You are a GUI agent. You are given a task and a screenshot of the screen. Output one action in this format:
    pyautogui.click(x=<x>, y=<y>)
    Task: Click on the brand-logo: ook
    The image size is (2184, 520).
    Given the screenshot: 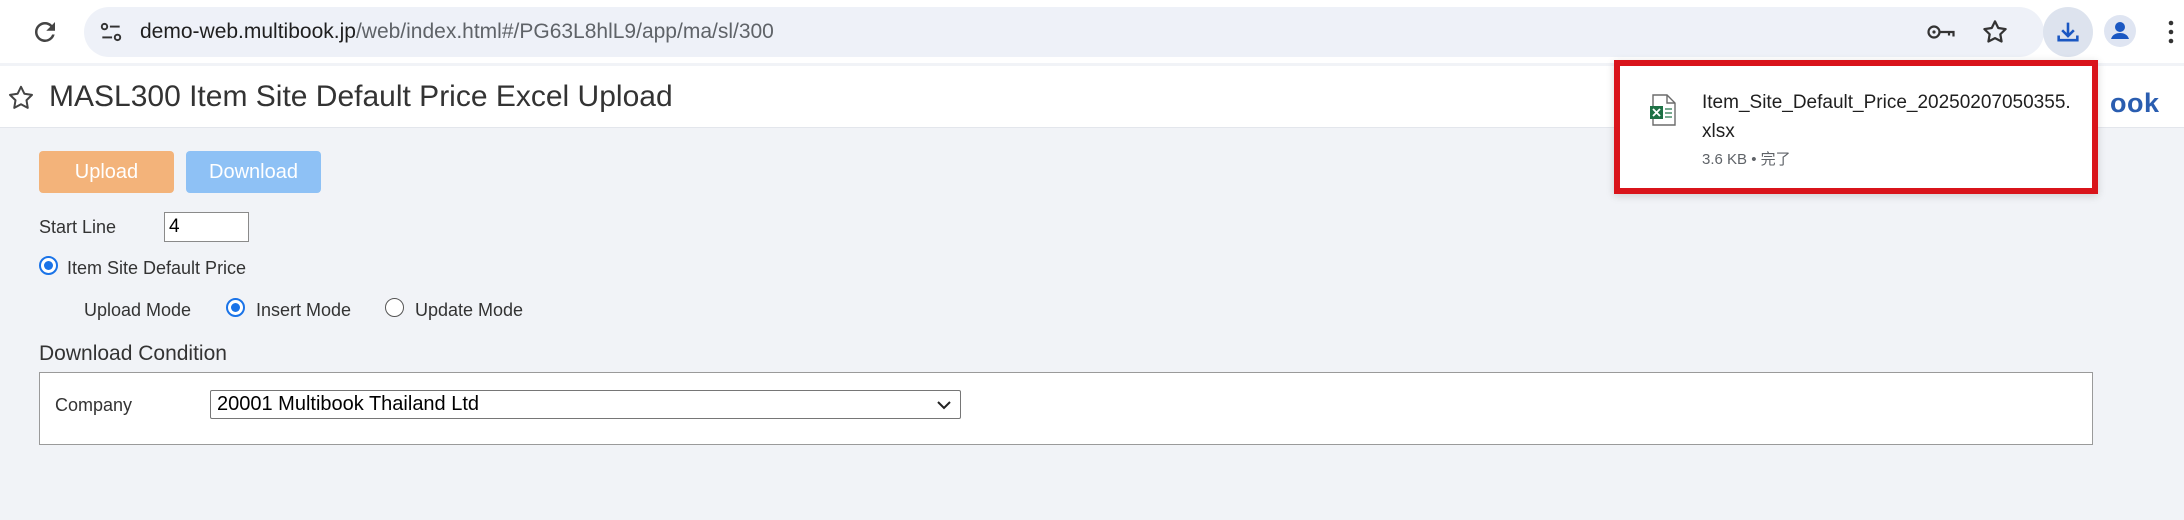 What is the action you would take?
    pyautogui.click(x=2135, y=103)
    